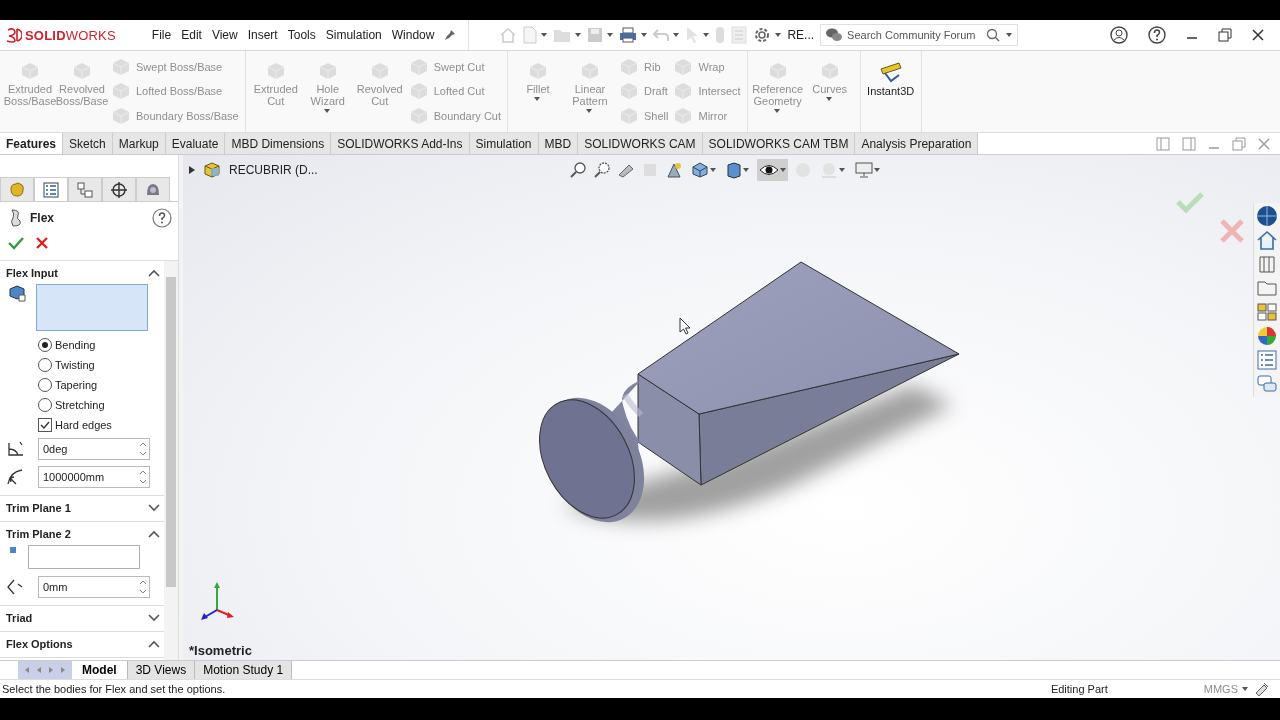 This screenshot has height=720, width=1280. I want to click on command-tab: Analysis Preparation, so click(917, 143).